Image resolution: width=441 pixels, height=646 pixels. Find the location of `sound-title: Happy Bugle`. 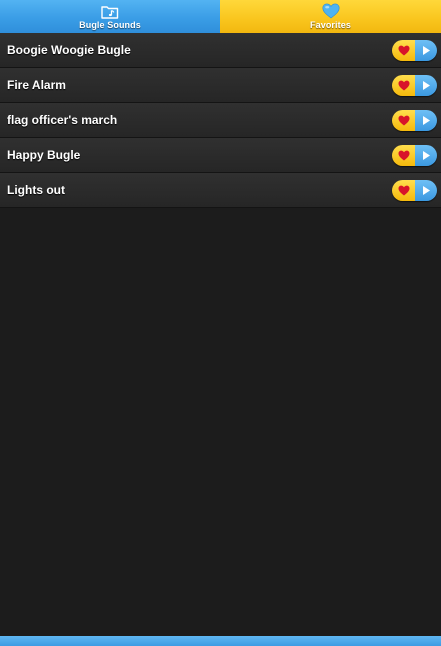

sound-title: Happy Bugle is located at coordinates (44, 155).